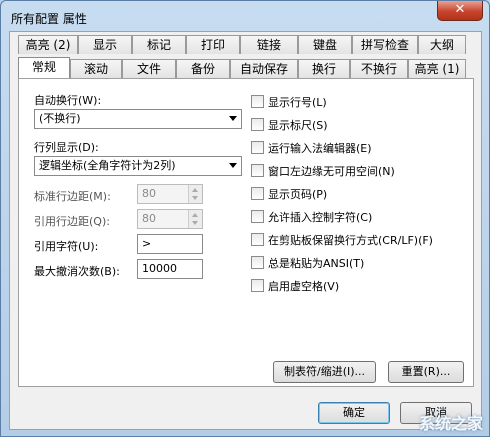 The width and height of the screenshot is (490, 437). I want to click on tab-keyboard: 键盘, so click(325, 44).